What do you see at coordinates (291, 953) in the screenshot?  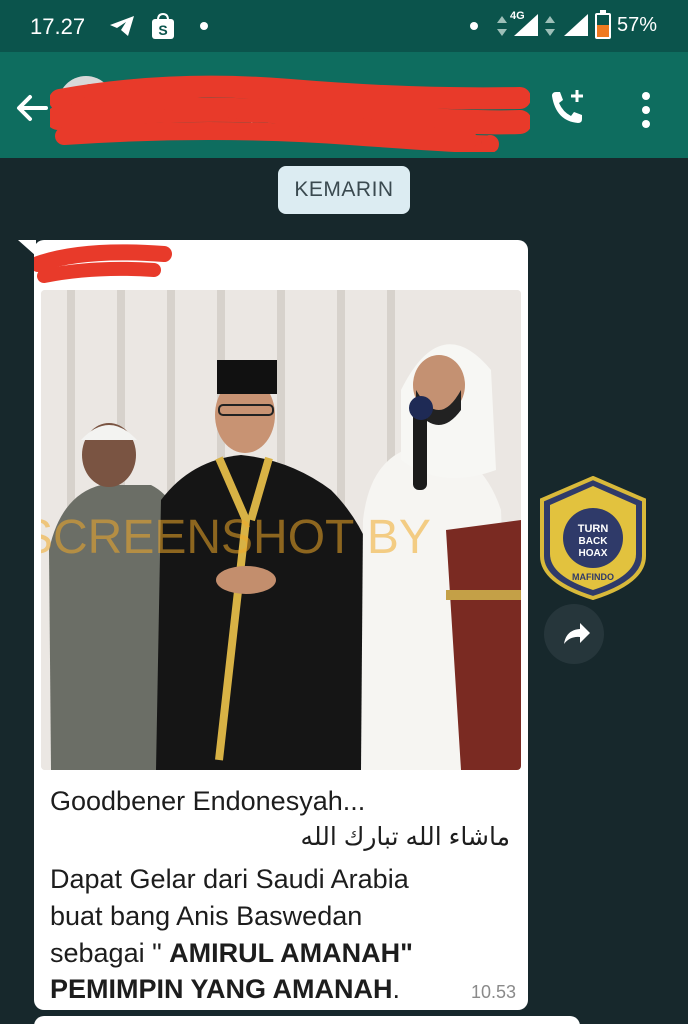 I see `message-text-bold: AMIRUL AMANAH"` at bounding box center [291, 953].